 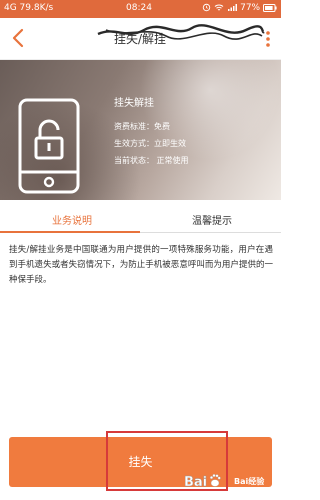 I want to click on tab-business-description: 业务说明, so click(x=72, y=219).